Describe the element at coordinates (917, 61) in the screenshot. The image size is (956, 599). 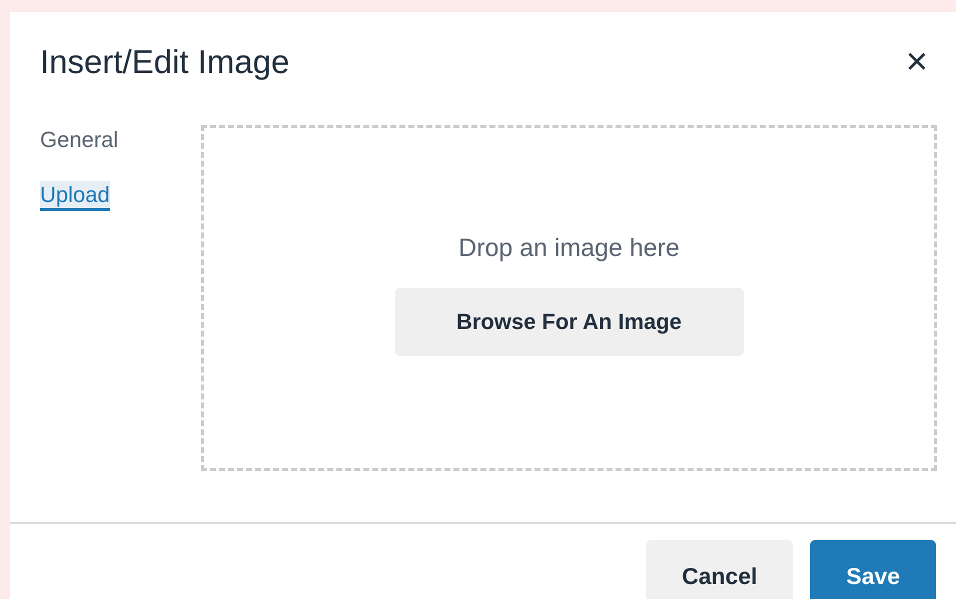
I see `close-button: ×` at that location.